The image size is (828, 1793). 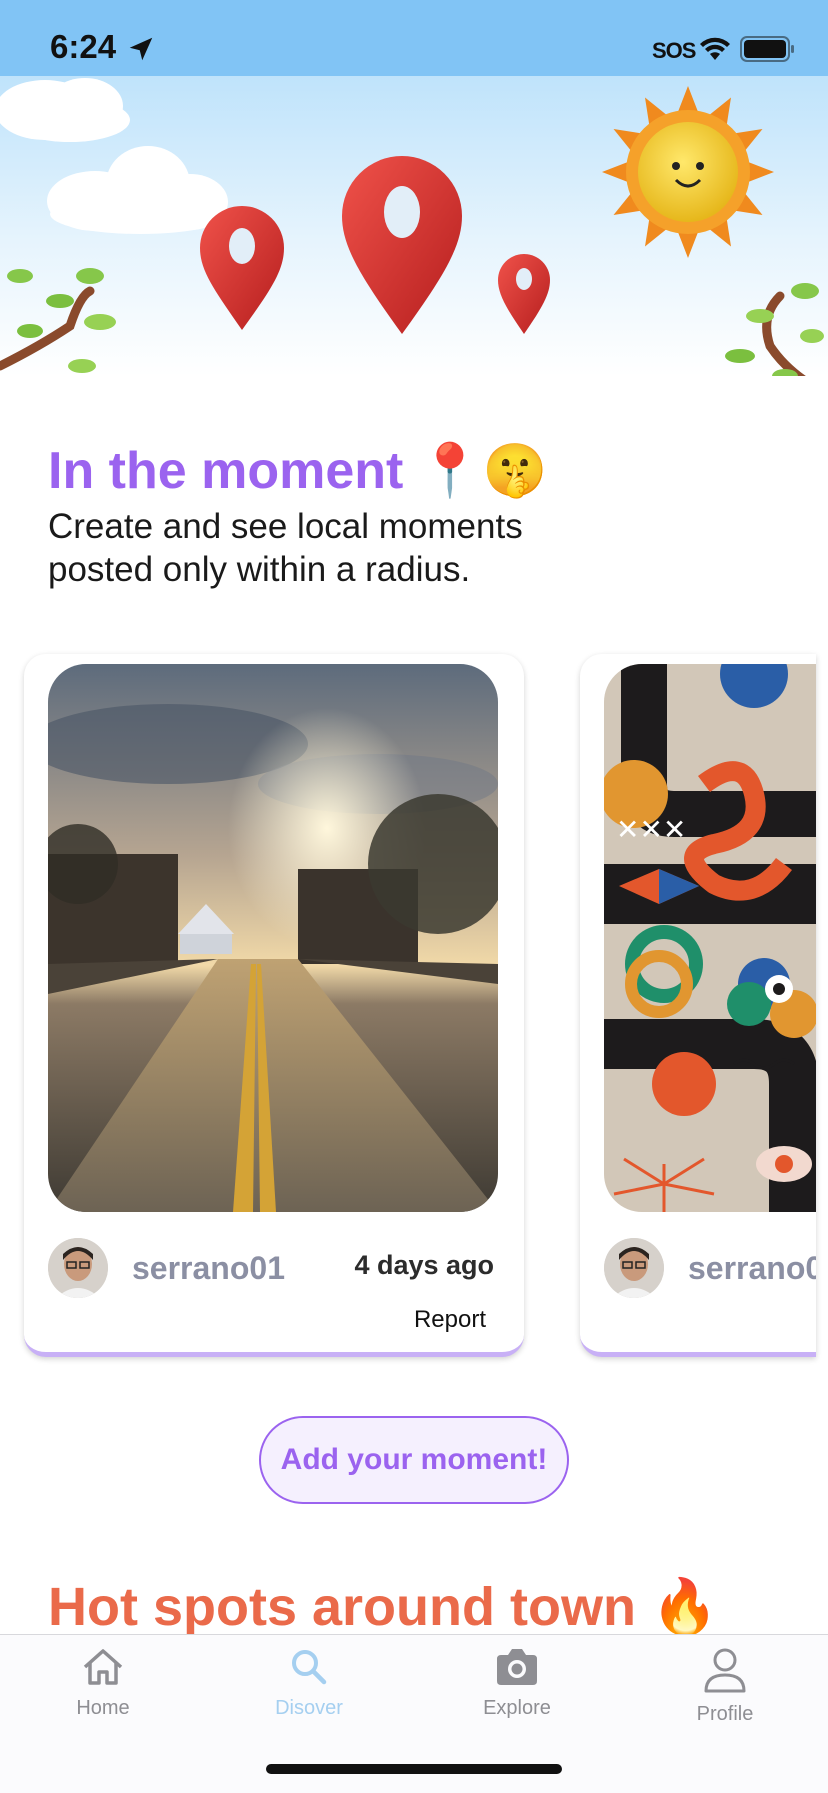 I want to click on location-arrow-icon, so click(x=141, y=49).